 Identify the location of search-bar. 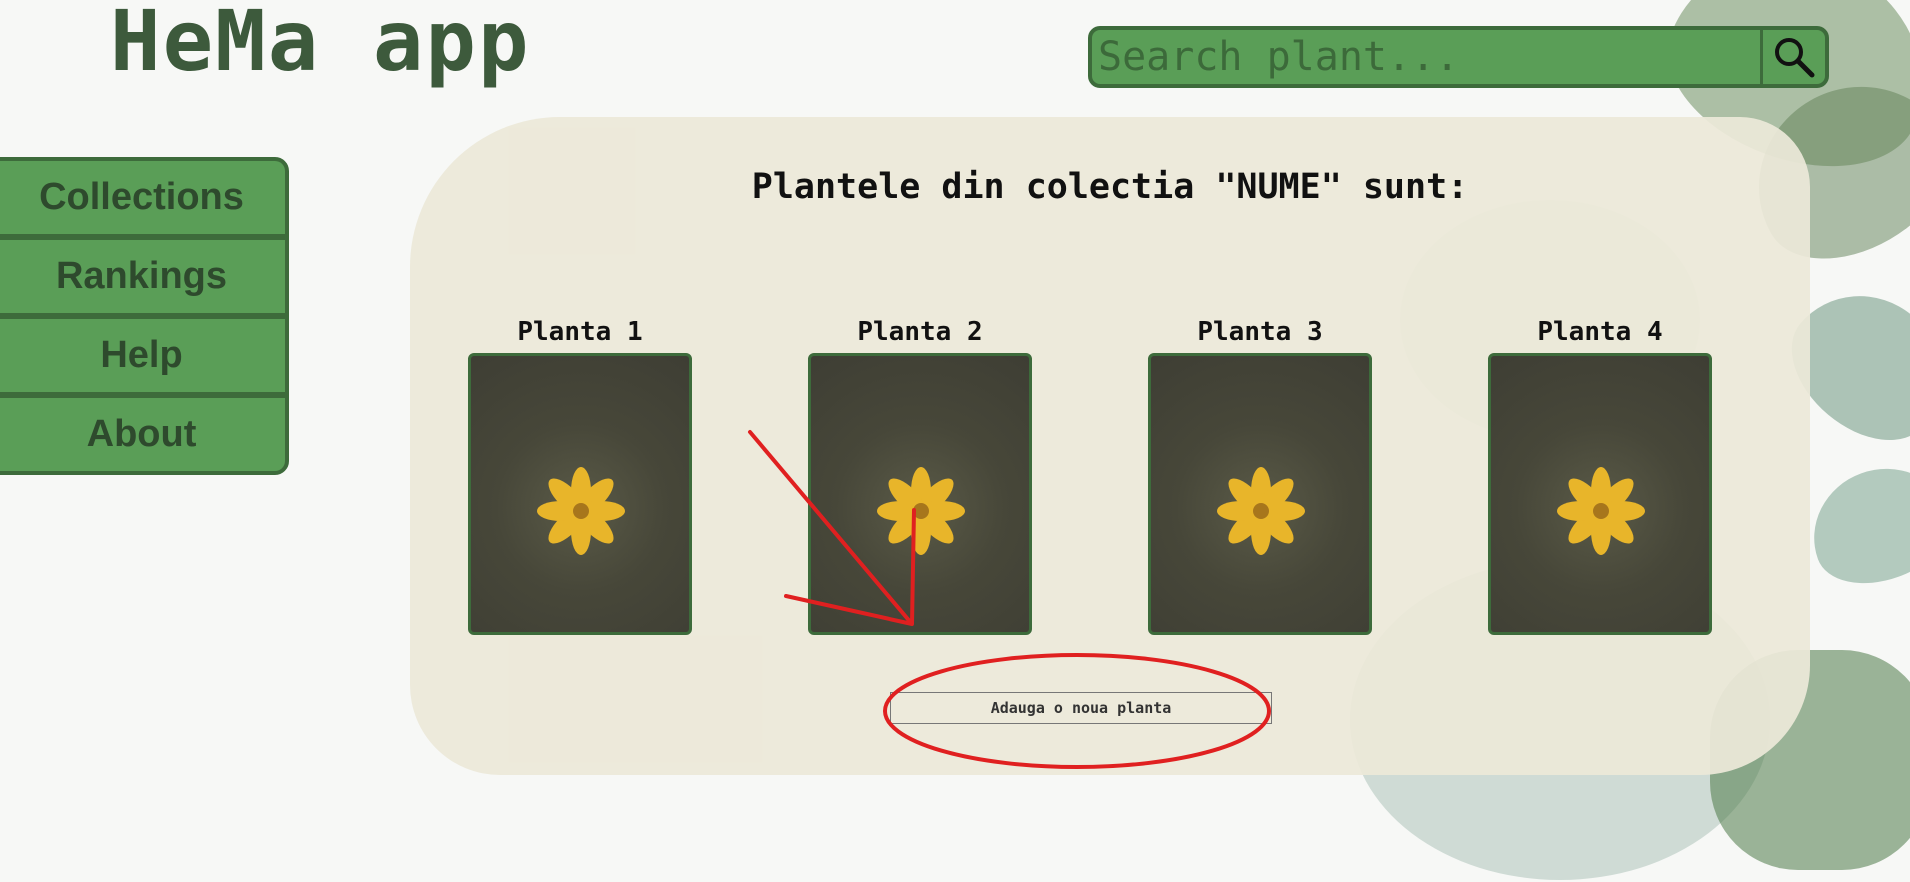
(1458, 57).